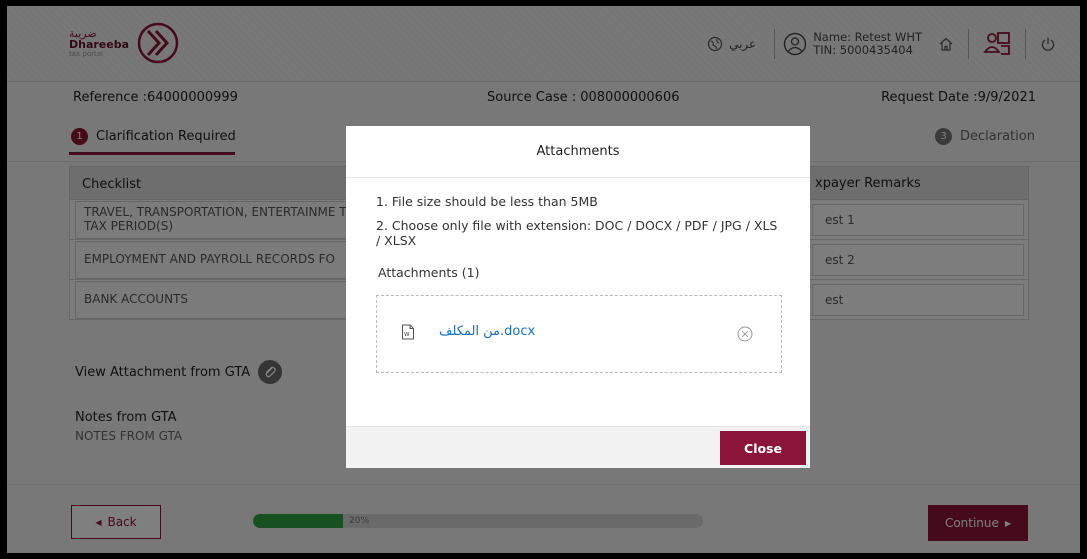 The image size is (1087, 559). What do you see at coordinates (579, 333) in the screenshot?
I see `attachment-list: W من المكلف.docx` at bounding box center [579, 333].